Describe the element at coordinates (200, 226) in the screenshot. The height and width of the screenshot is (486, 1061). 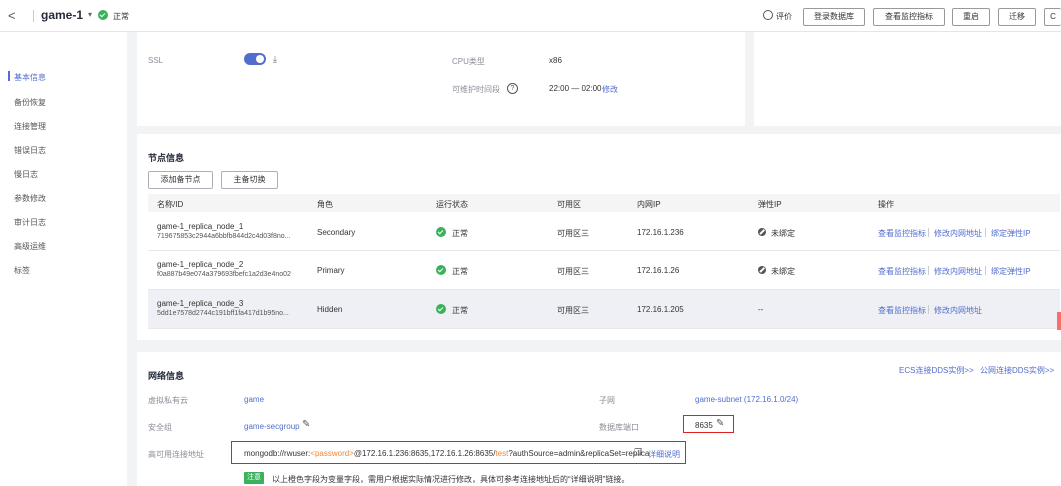
I see `node-name: game-1_replica_node_1` at that location.